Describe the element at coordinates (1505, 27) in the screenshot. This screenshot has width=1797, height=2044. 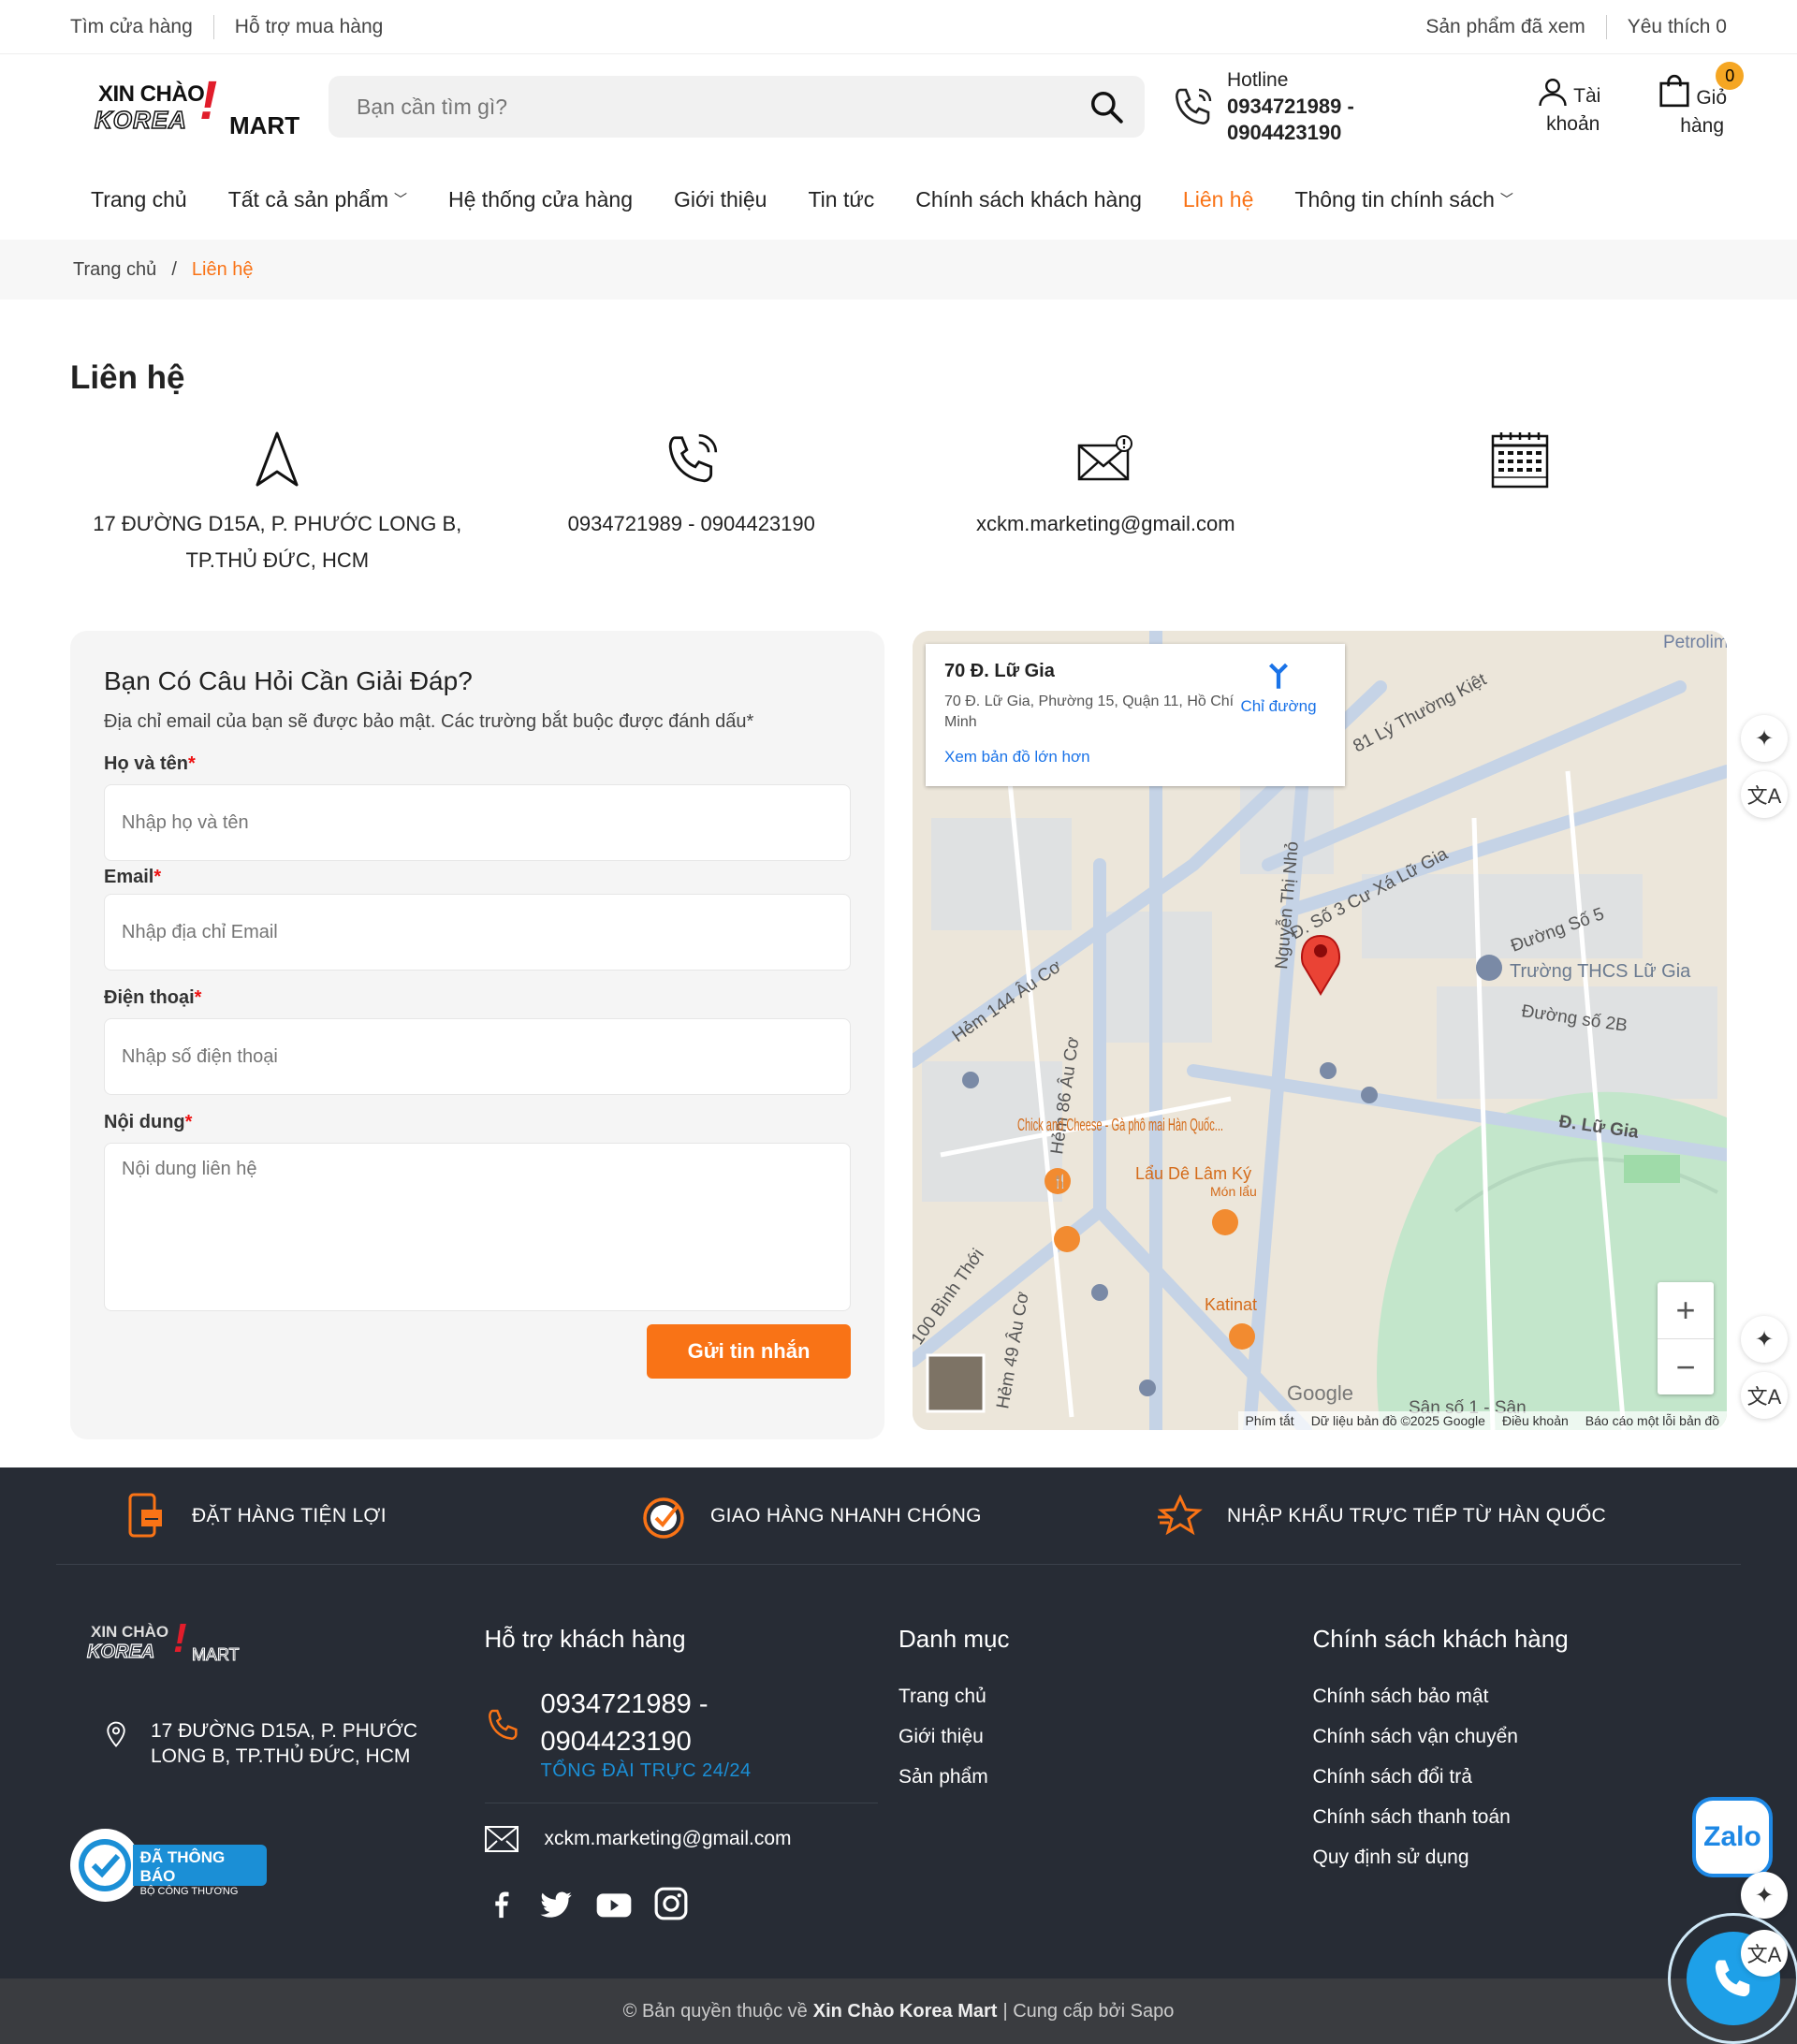
I see `viewed-products-link: Sản phẩm đã xem` at that location.